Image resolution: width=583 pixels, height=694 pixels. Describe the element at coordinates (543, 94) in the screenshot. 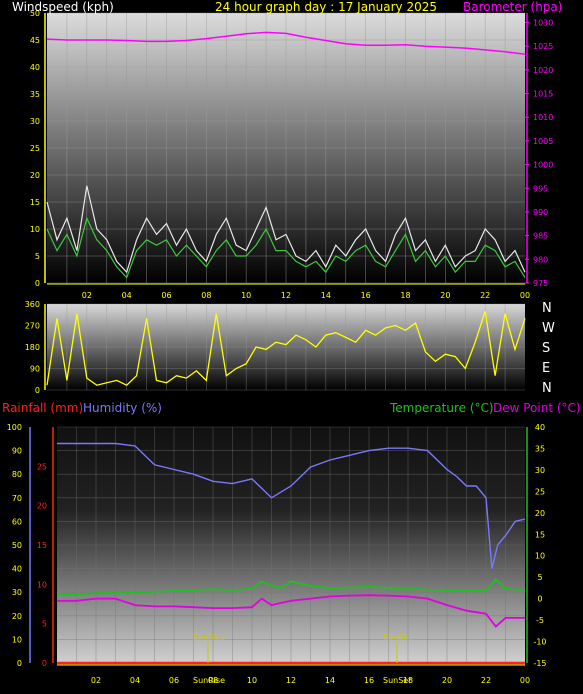

I see `baro-y-tick-label: 1015` at that location.